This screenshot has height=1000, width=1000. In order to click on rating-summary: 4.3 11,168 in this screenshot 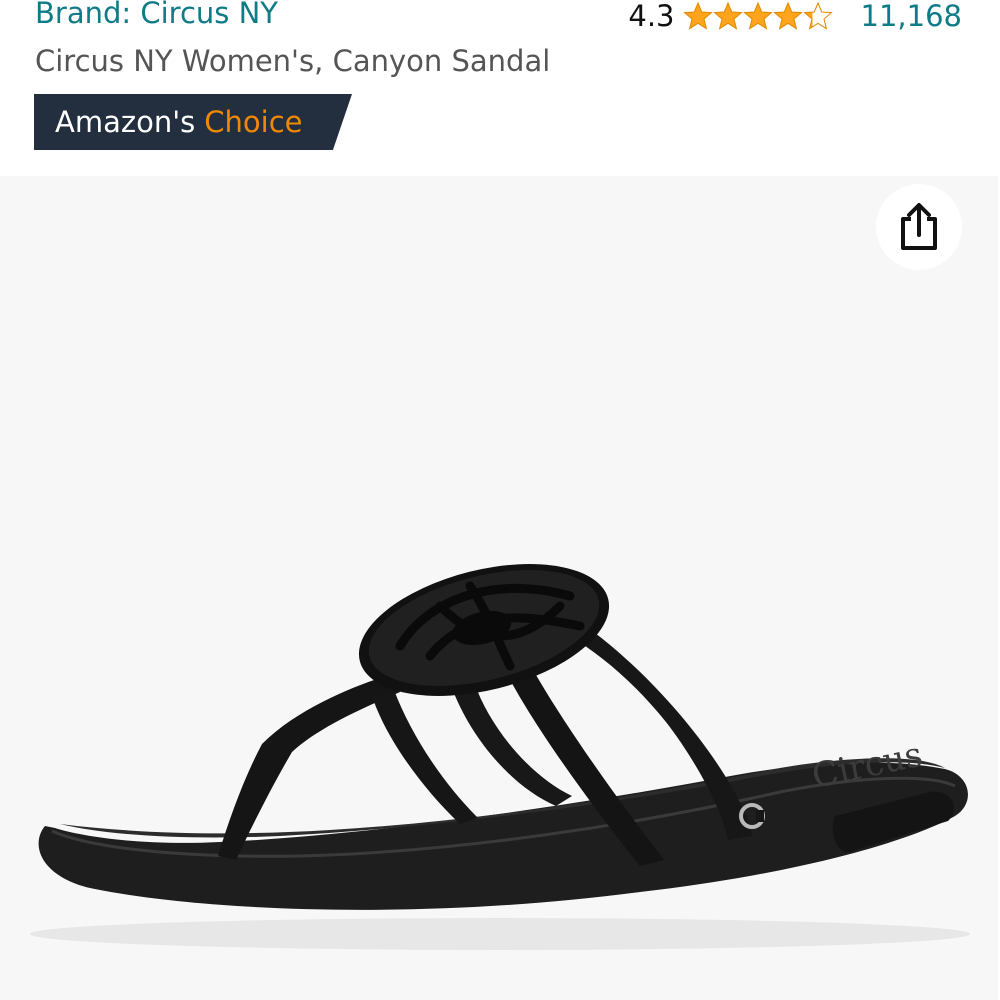, I will do `click(795, 18)`.